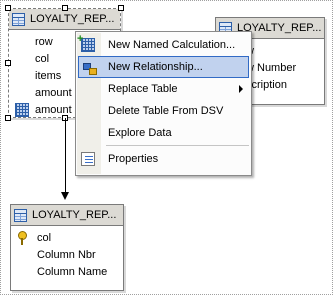 This screenshot has height=295, width=333. I want to click on menu-item-label: Properties, so click(133, 159).